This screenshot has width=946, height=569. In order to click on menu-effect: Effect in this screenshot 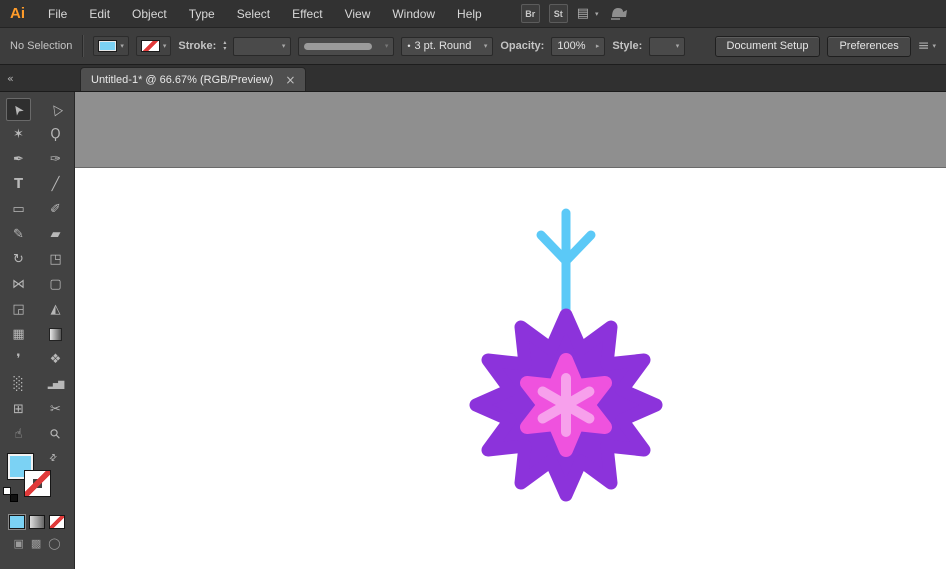, I will do `click(307, 14)`.